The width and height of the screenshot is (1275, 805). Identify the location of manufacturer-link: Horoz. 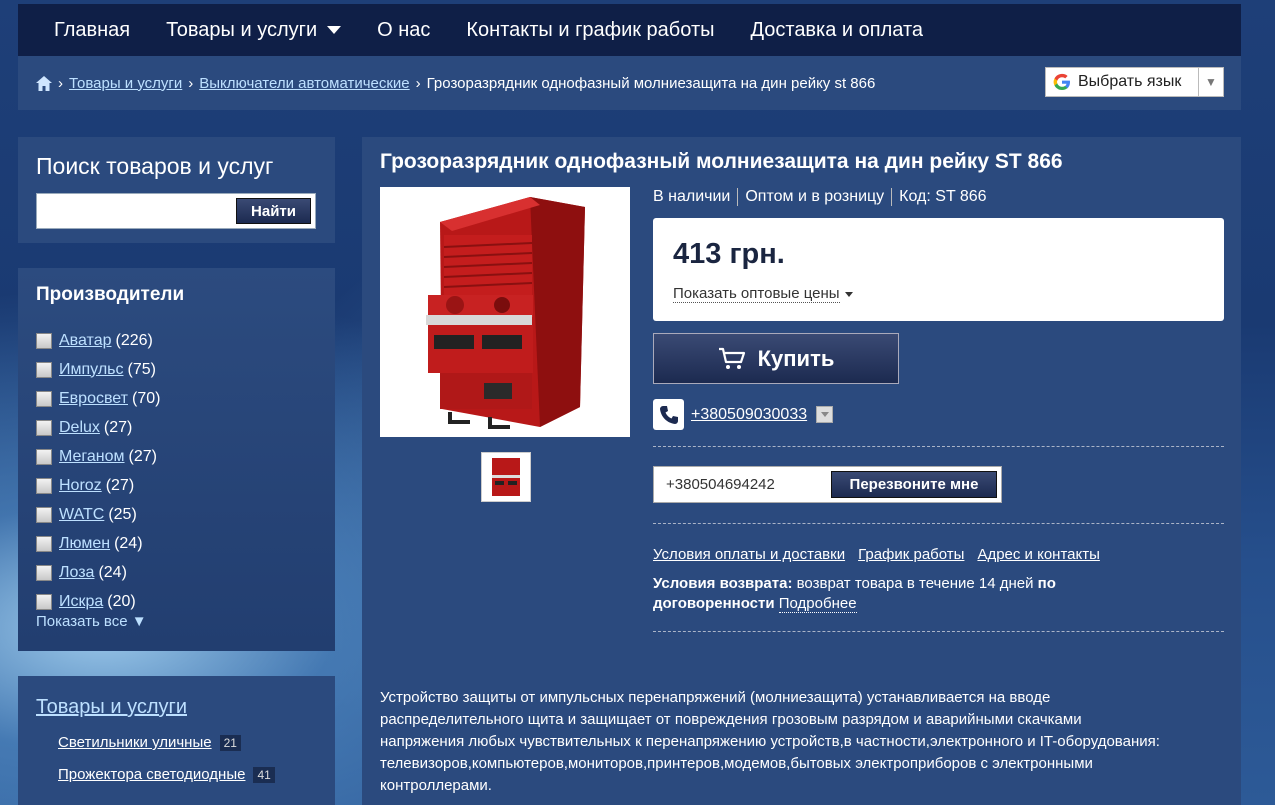
(80, 486).